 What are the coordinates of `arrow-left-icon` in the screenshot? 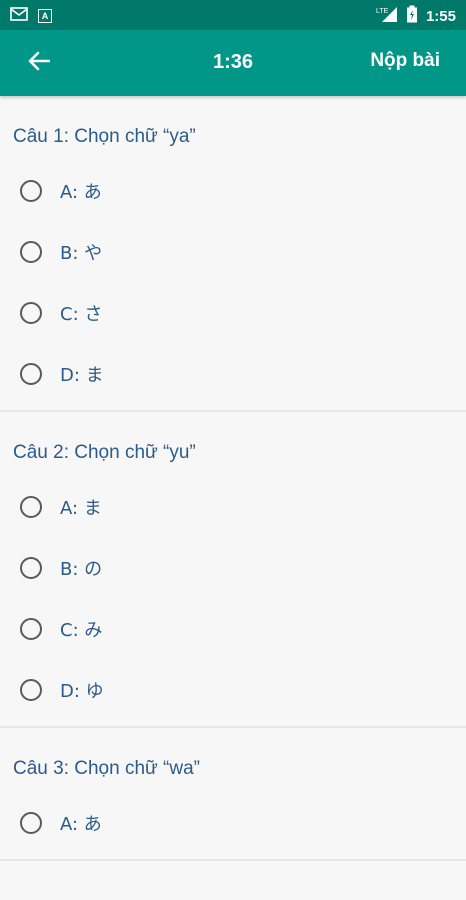 It's located at (39, 63).